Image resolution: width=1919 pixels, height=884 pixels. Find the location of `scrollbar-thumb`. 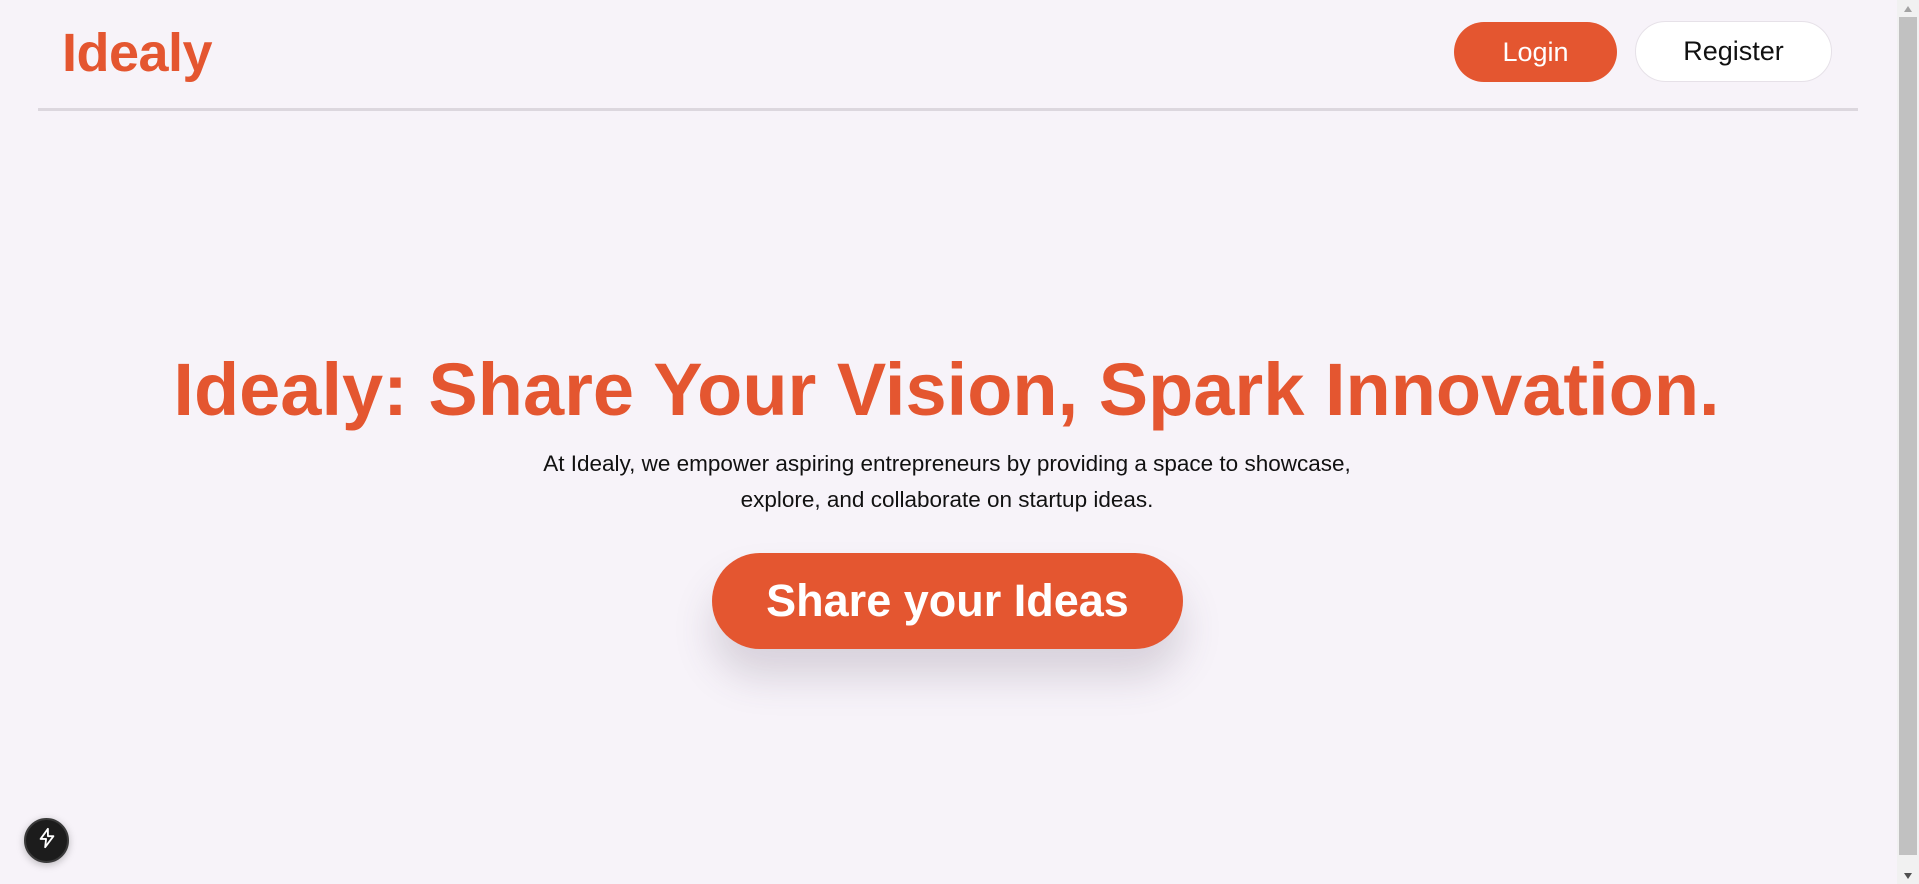

scrollbar-thumb is located at coordinates (1908, 436).